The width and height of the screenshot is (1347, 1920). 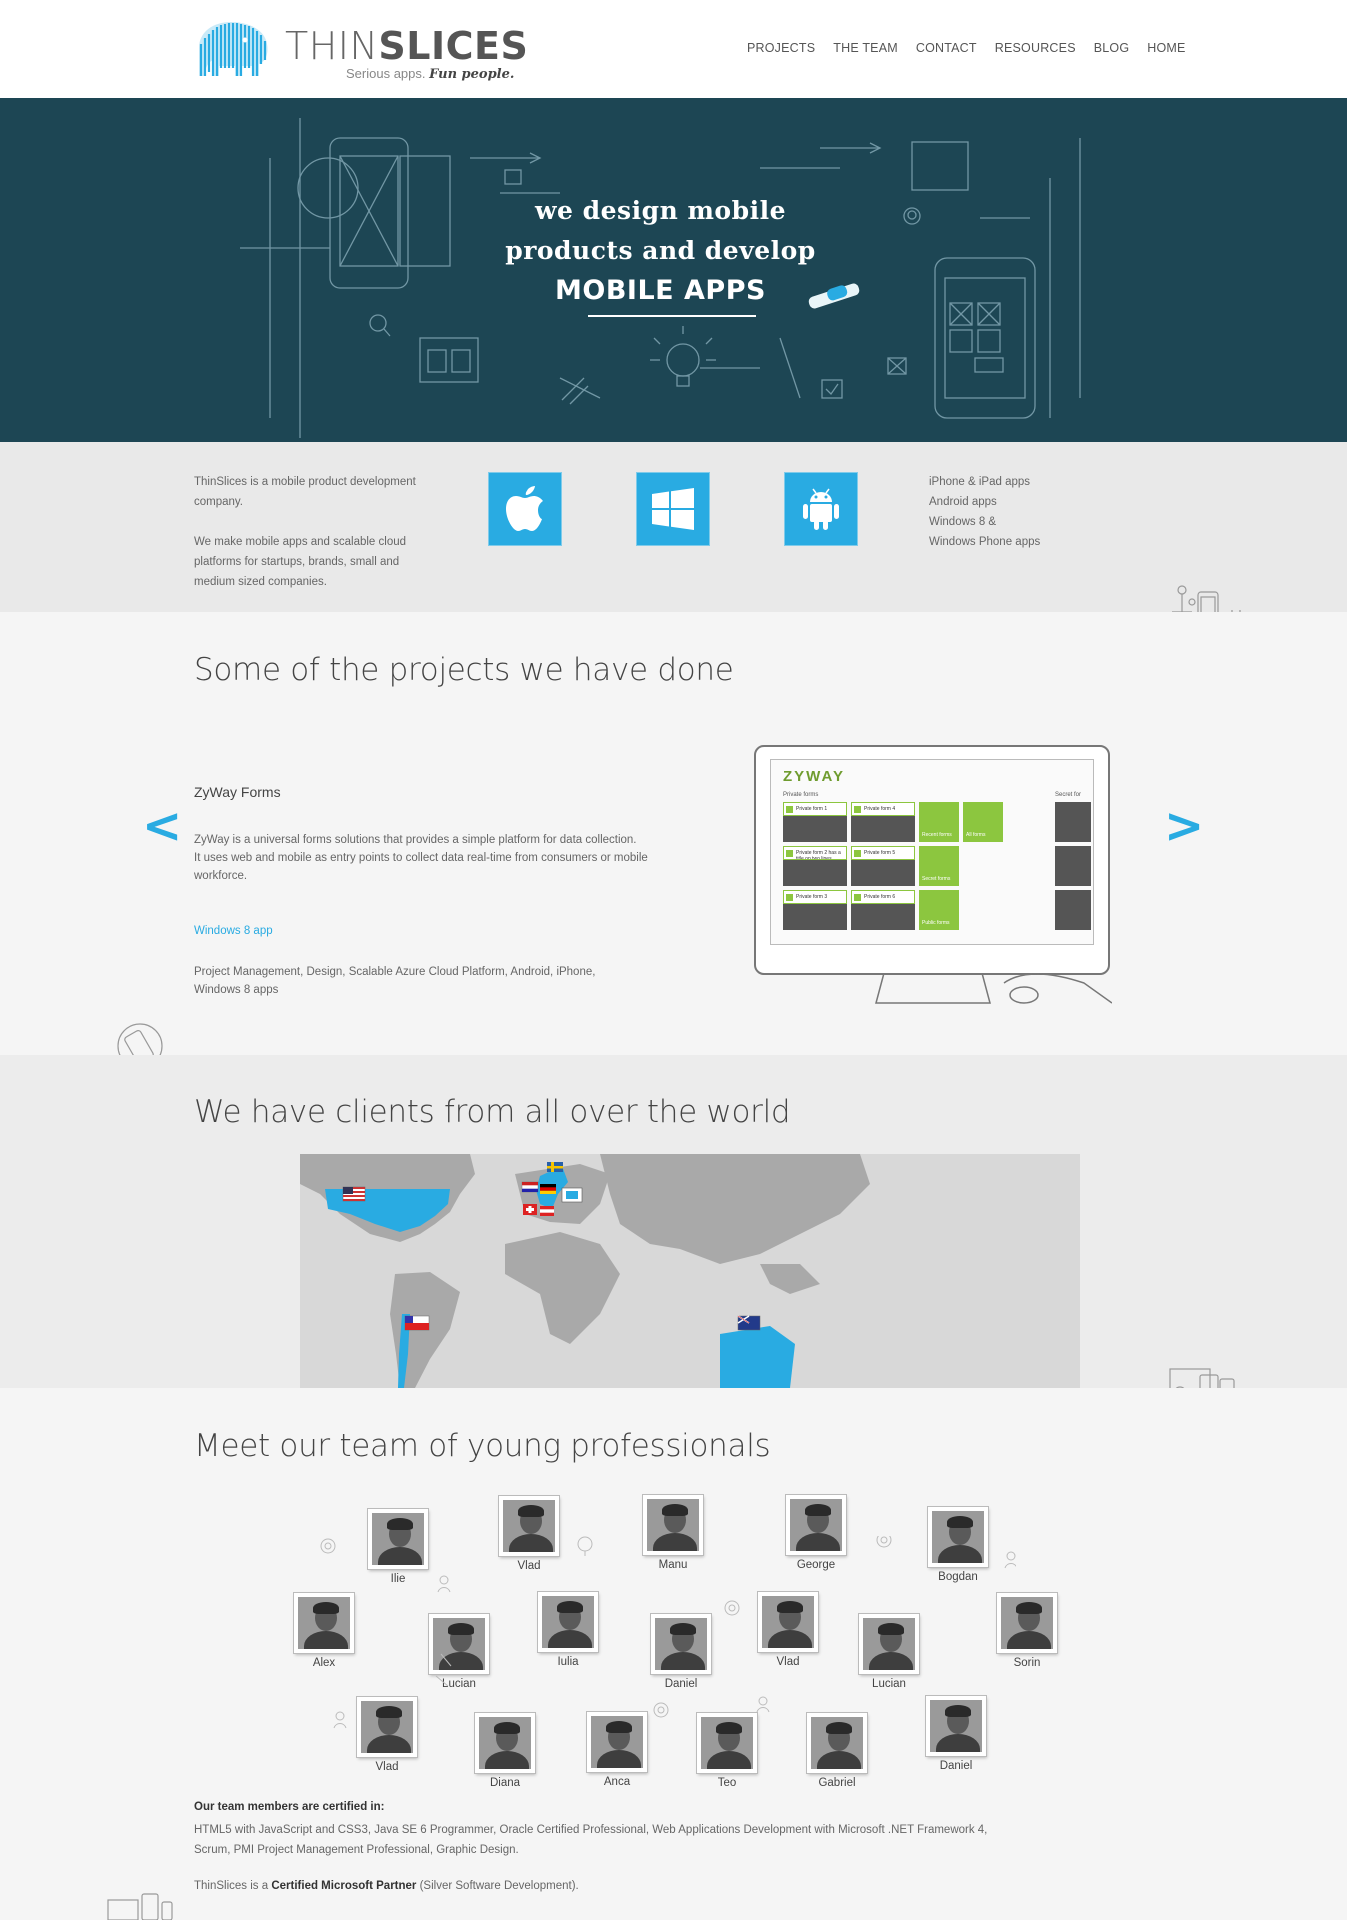 I want to click on flag-australia-icon, so click(x=749, y=1323).